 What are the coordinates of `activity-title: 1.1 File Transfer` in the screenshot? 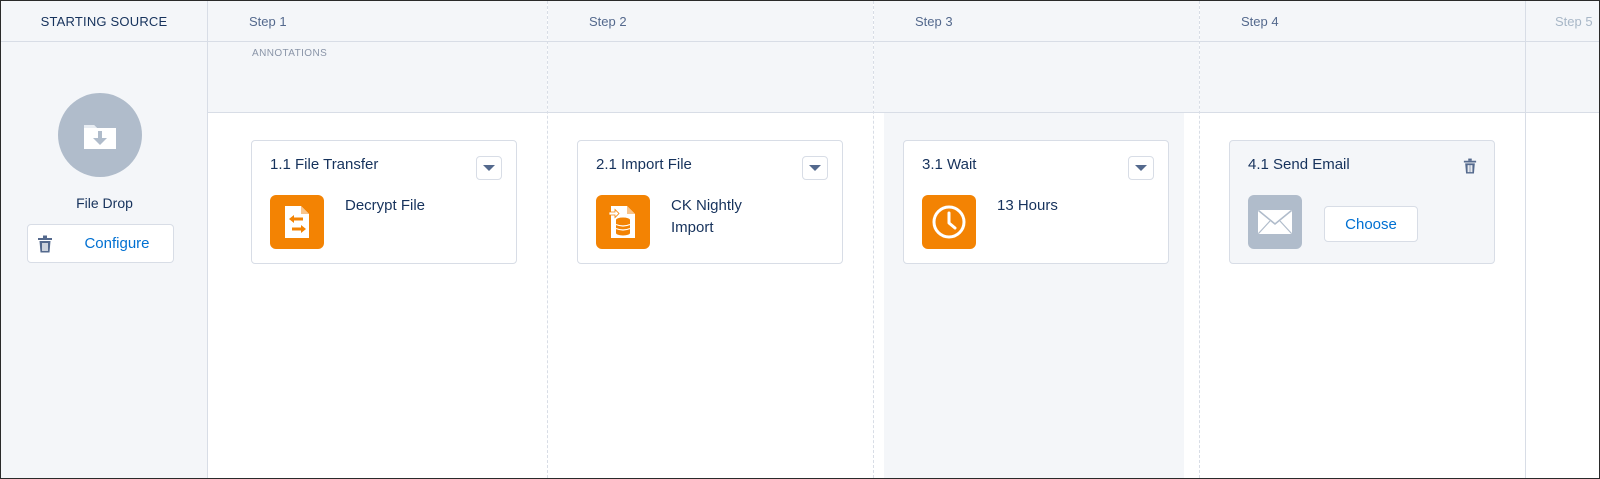 It's located at (324, 164).